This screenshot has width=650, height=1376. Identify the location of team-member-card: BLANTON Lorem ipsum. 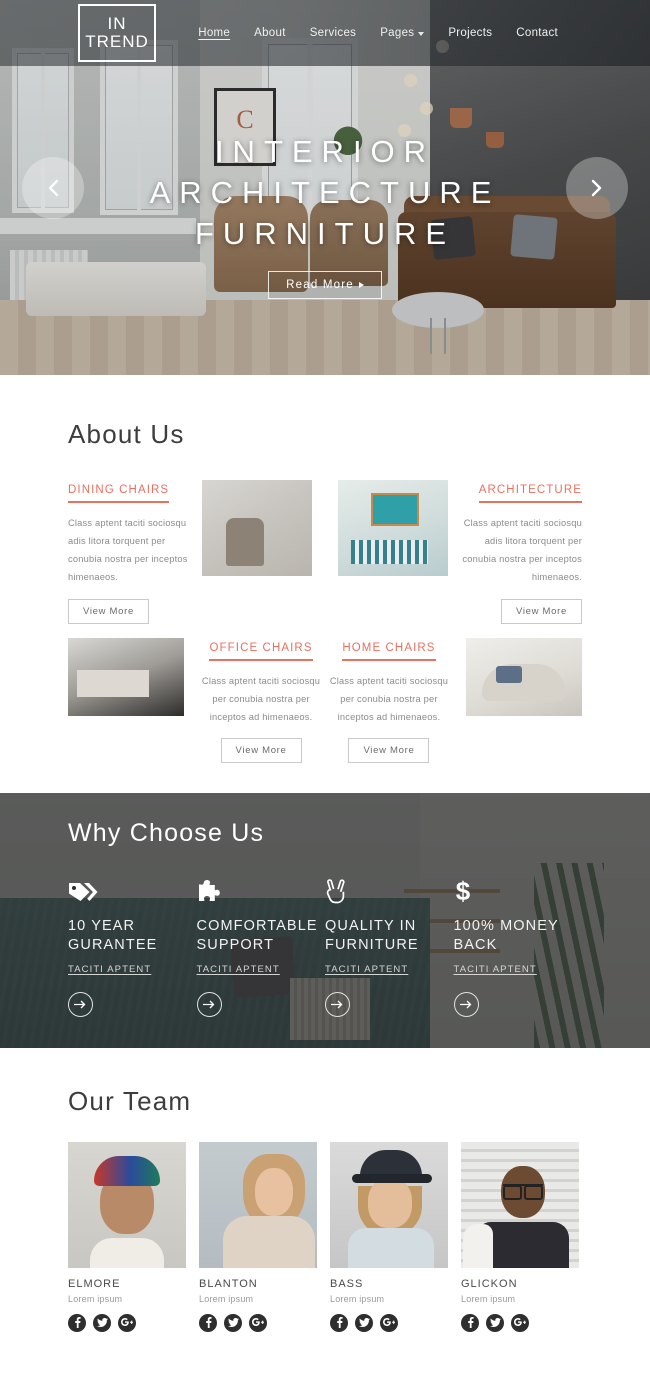
(258, 1236).